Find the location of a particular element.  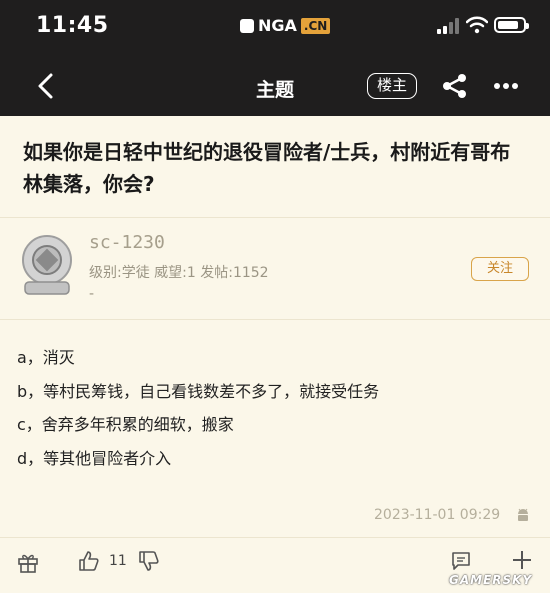

like-count: 11 is located at coordinates (118, 561).